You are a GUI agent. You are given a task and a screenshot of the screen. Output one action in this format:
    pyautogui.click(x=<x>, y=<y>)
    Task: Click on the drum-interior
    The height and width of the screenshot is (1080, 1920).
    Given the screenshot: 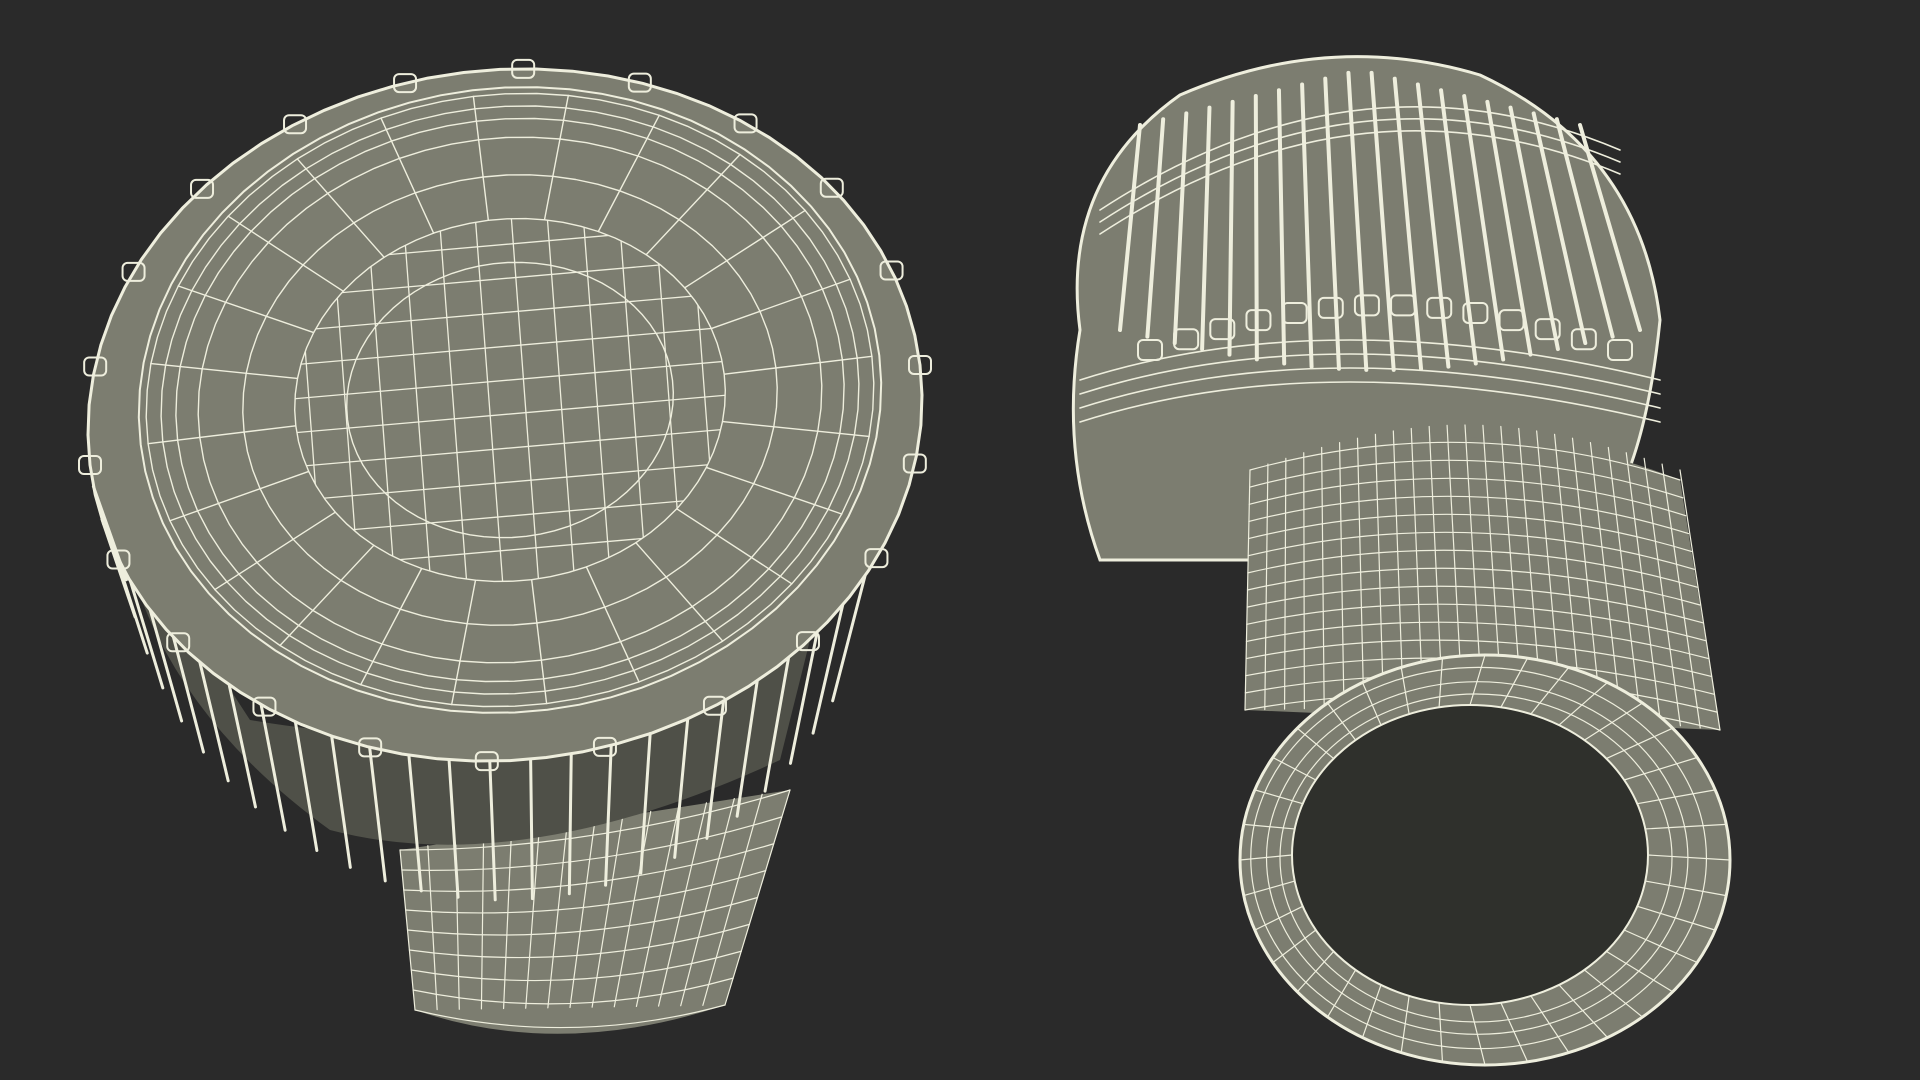 What is the action you would take?
    pyautogui.click(x=1470, y=855)
    